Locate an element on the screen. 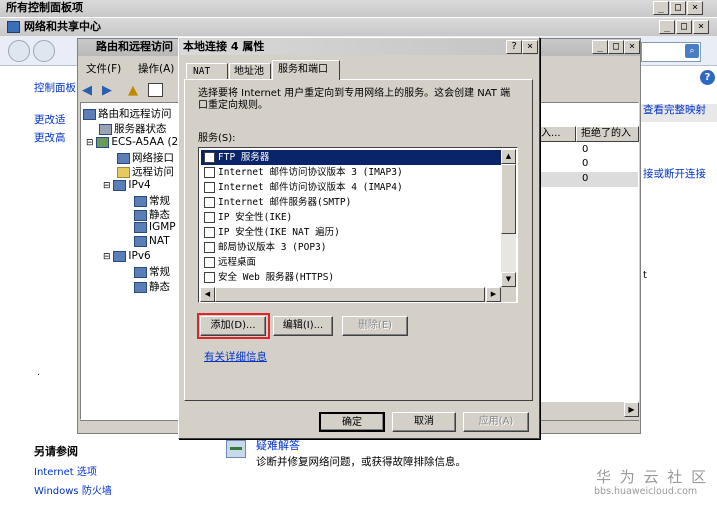 The height and width of the screenshot is (506, 717). toolbar-up-icon: ▲ is located at coordinates (133, 90).